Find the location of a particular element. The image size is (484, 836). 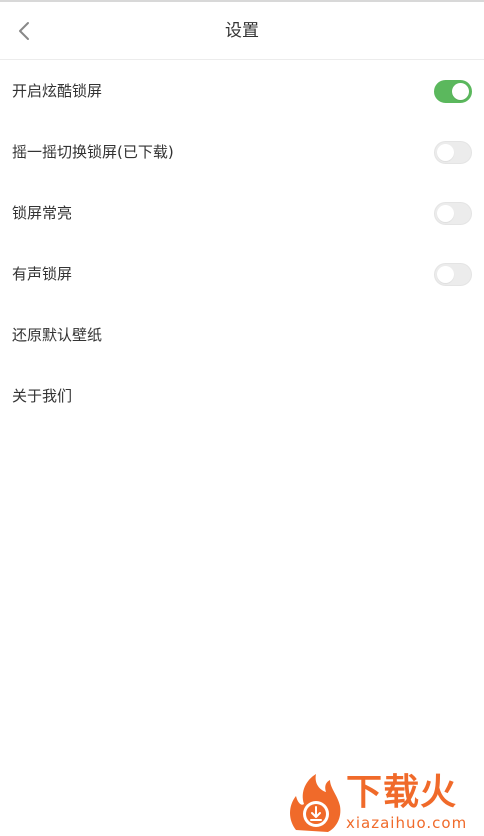

setting-label: 开启炫酷锁屏 is located at coordinates (57, 91).